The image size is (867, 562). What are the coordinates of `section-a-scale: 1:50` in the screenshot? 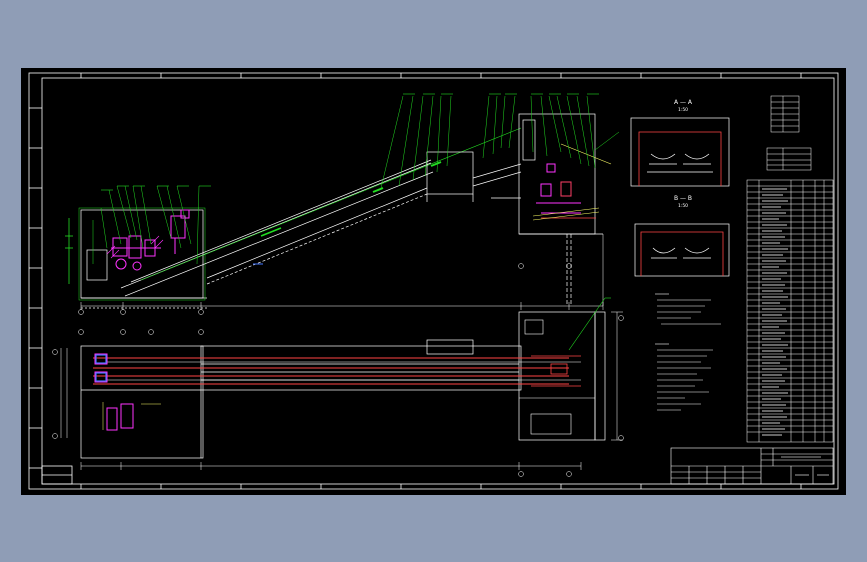 It's located at (683, 110).